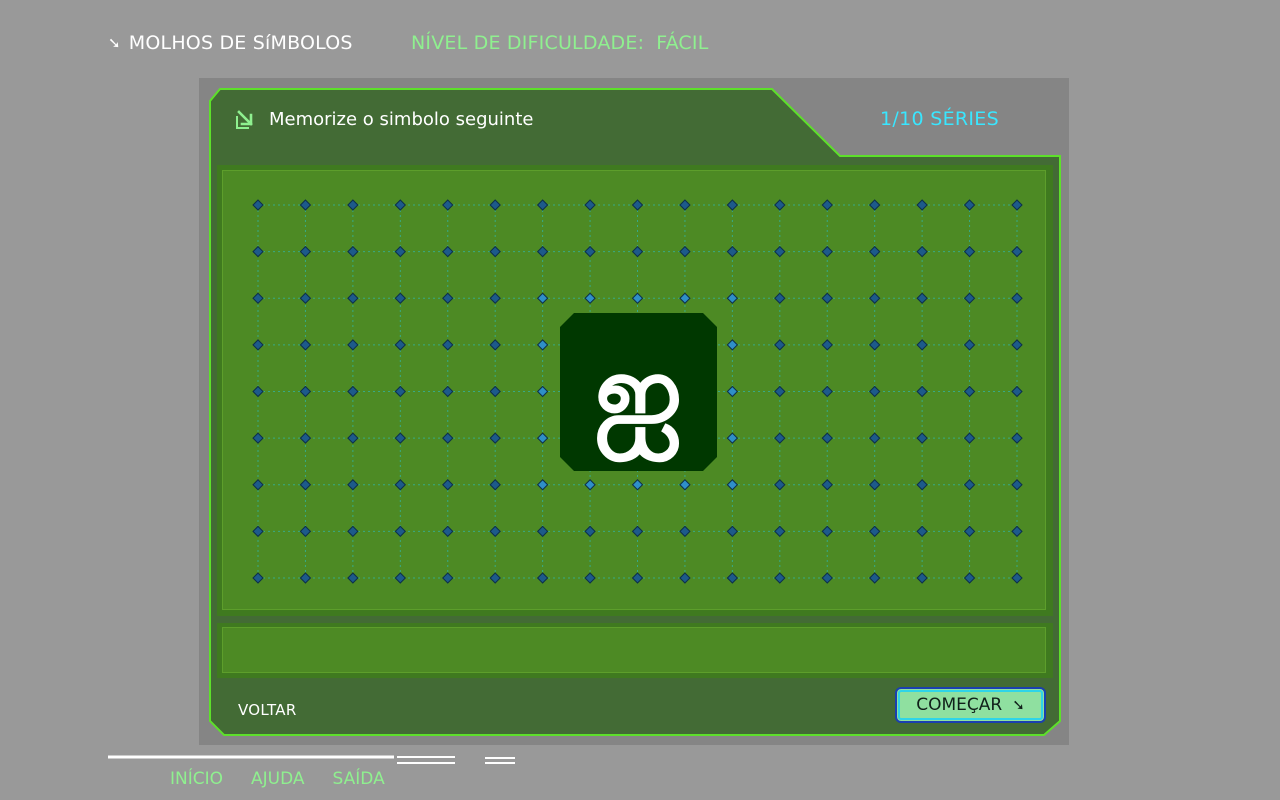  I want to click on footer-nav: INÍCIO AJUDA SAÍDA, so click(277, 779).